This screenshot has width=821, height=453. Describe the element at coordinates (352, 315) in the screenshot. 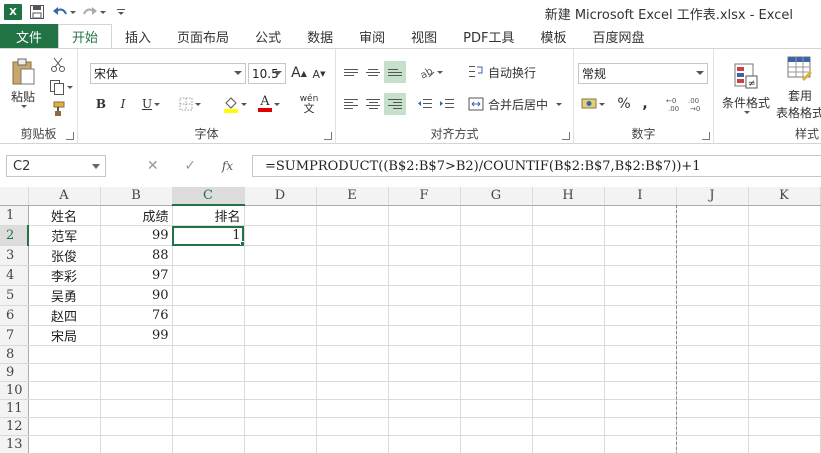

I see `cell-e6` at that location.